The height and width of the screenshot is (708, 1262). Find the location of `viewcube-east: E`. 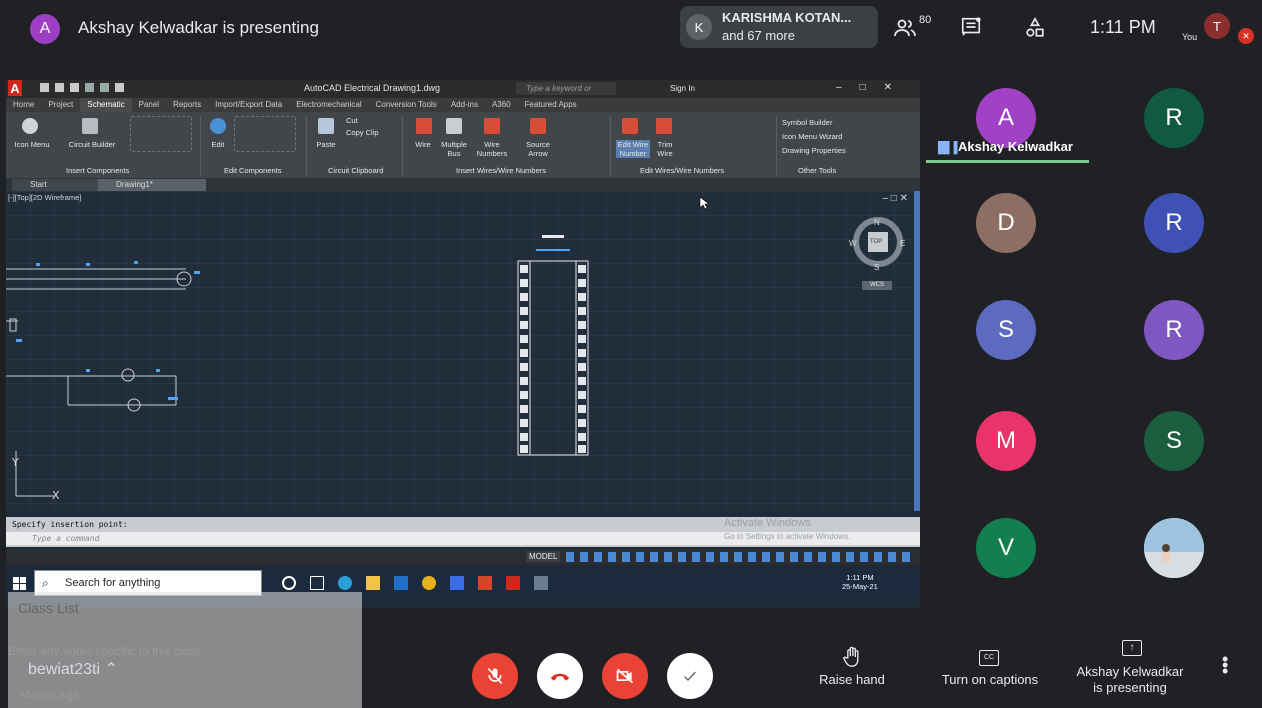

viewcube-east: E is located at coordinates (902, 243).